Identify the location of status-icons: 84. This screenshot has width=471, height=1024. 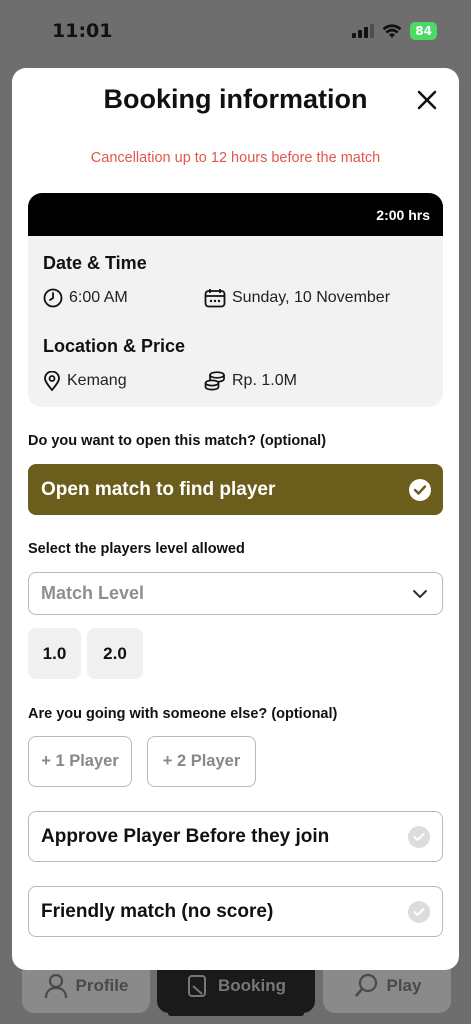
(394, 31).